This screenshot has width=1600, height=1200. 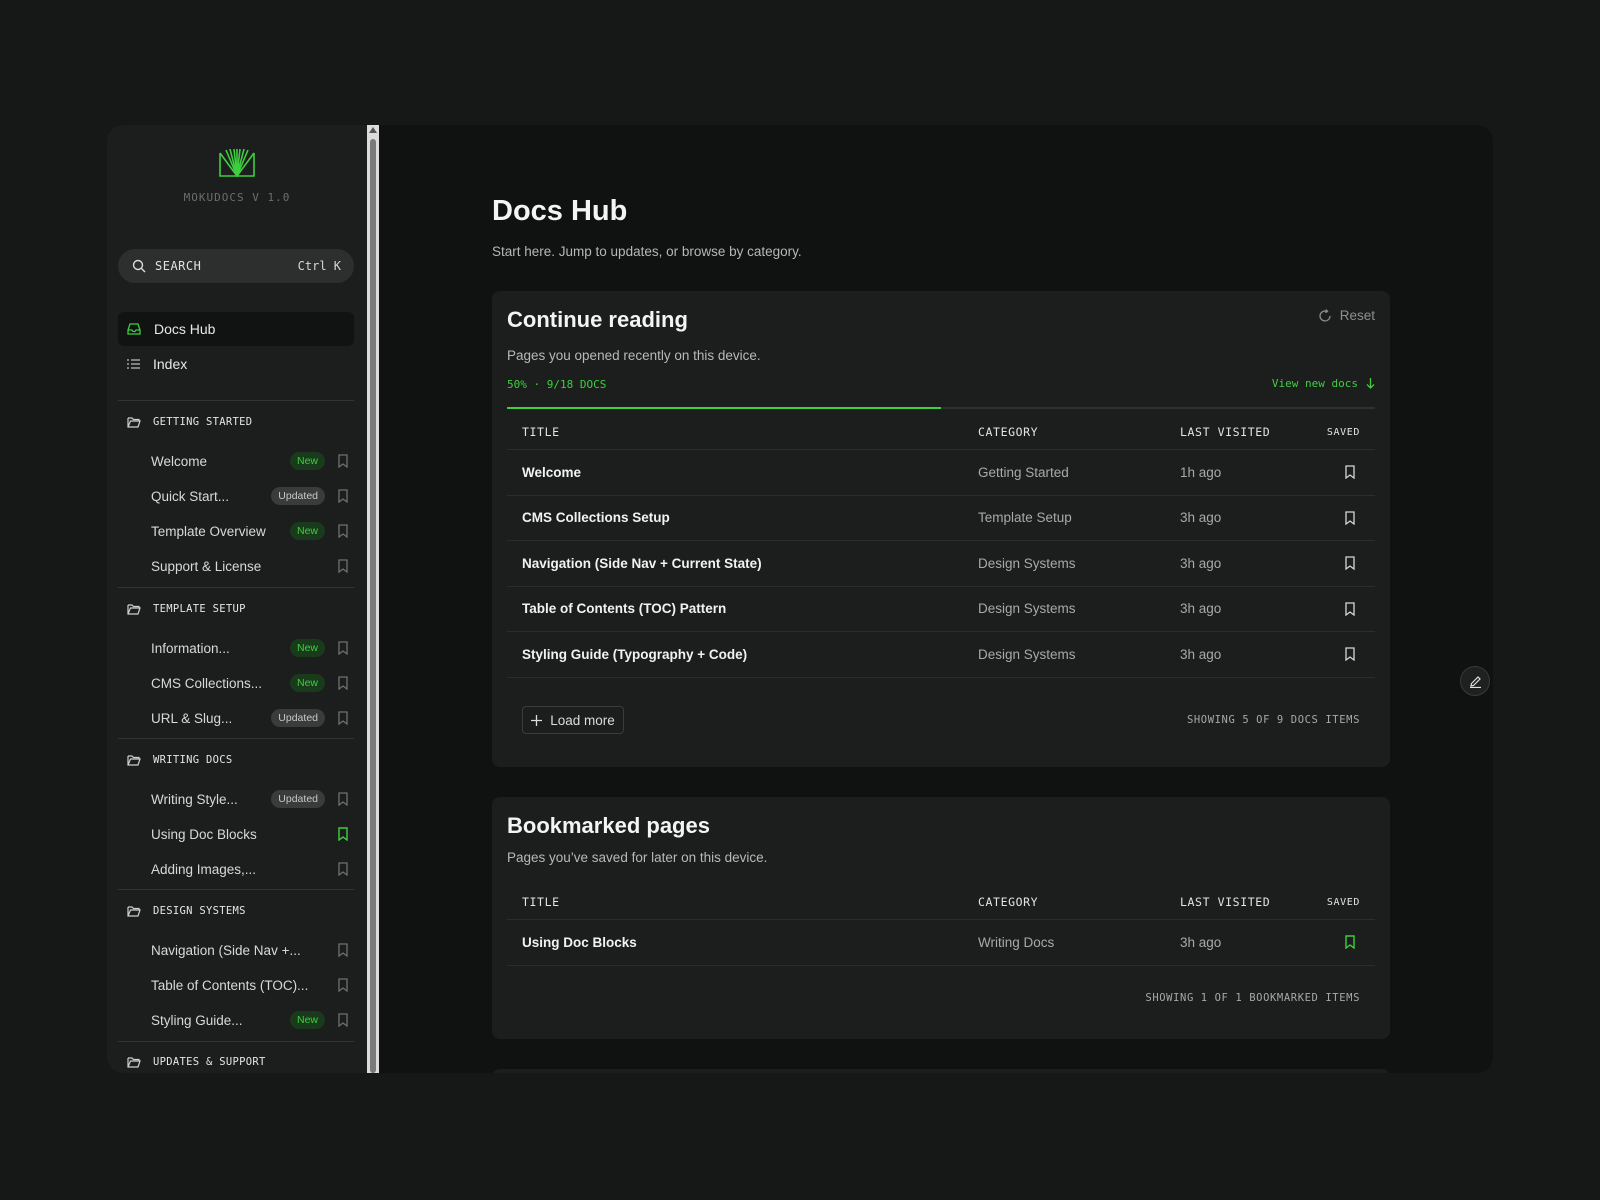 I want to click on nav-doc-styling-guide: Styling Guide... New, so click(x=250, y=1020).